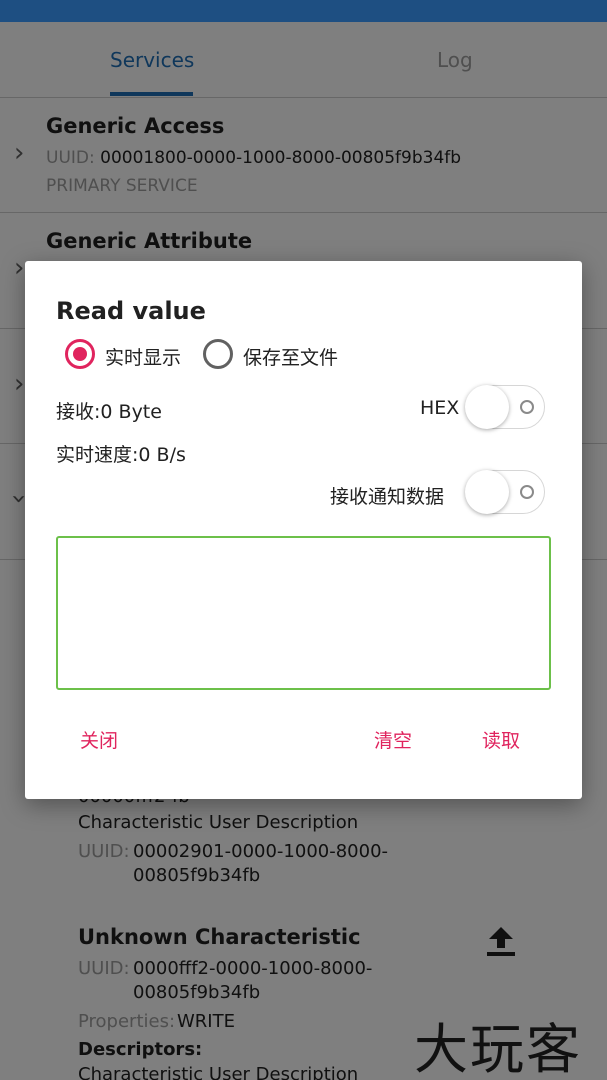 This screenshot has width=607, height=1080. I want to click on hex-toggle, so click(505, 407).